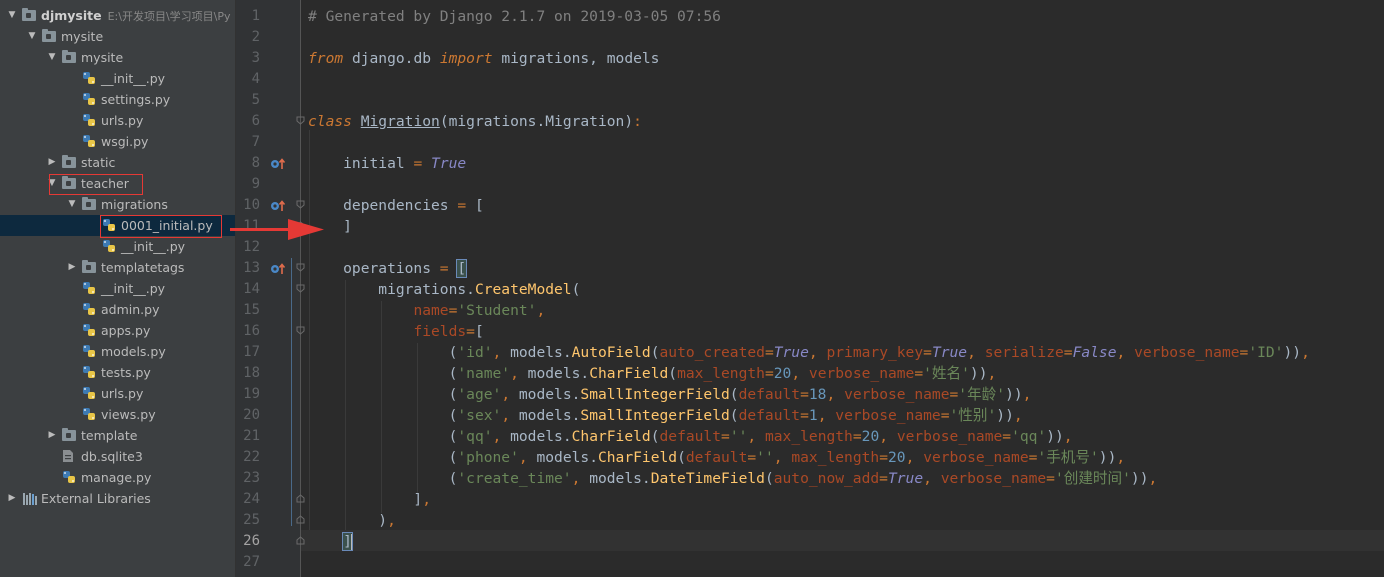 Image resolution: width=1384 pixels, height=577 pixels. What do you see at coordinates (388, 268) in the screenshot?
I see `code-line: operations = [` at bounding box center [388, 268].